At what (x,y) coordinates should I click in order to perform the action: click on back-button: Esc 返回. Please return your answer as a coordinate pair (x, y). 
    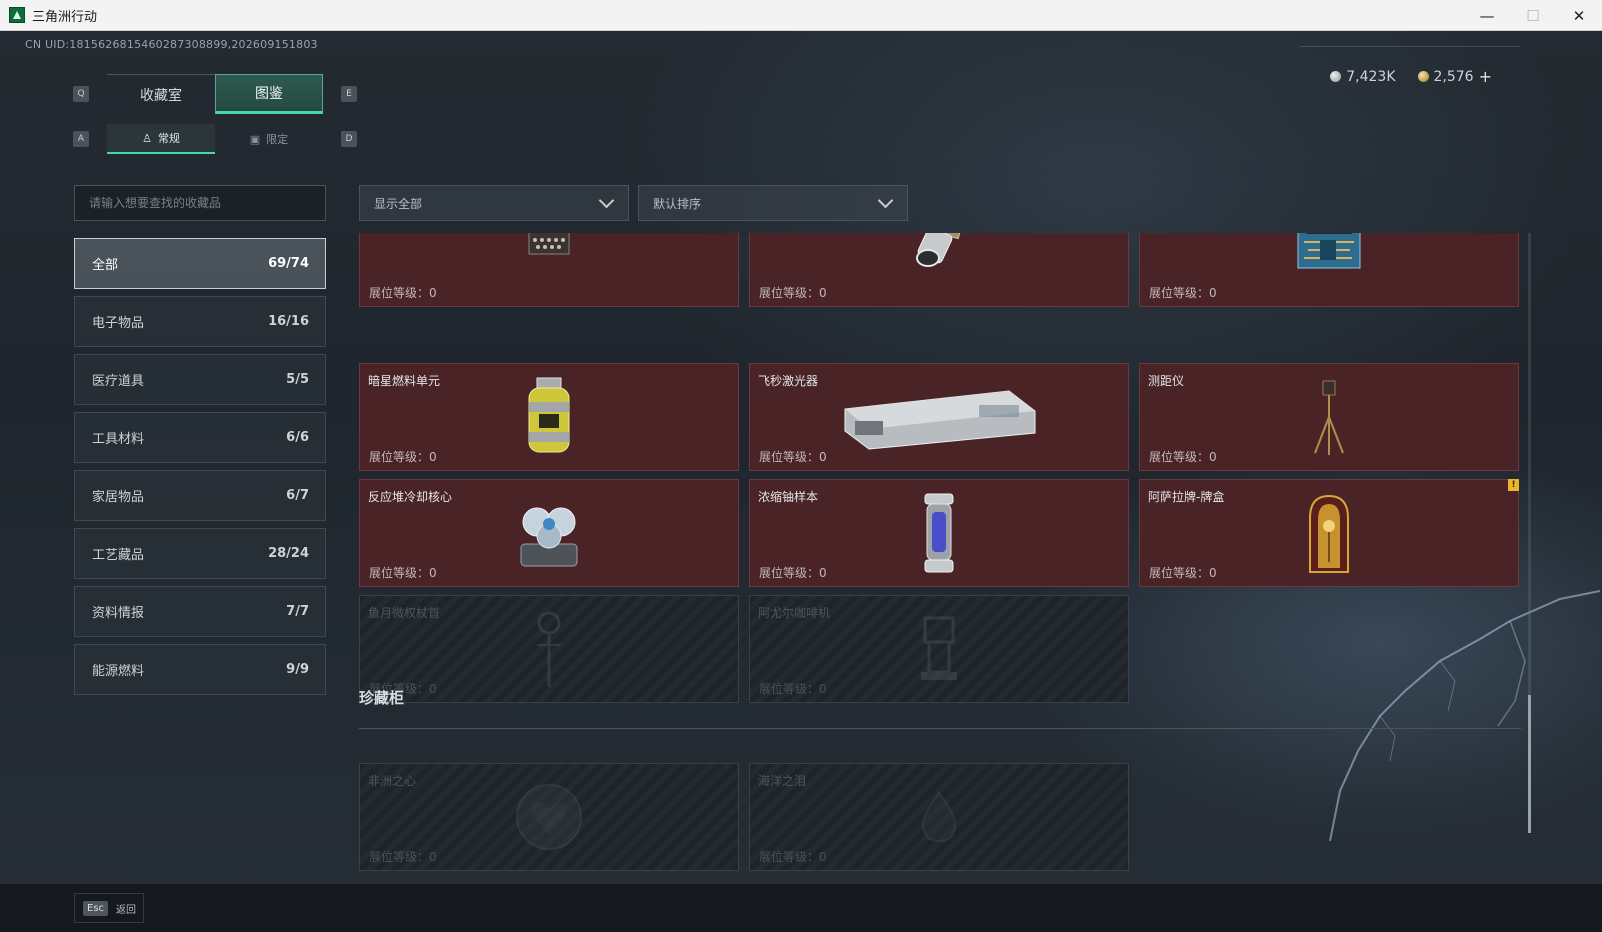
    Looking at the image, I should click on (109, 908).